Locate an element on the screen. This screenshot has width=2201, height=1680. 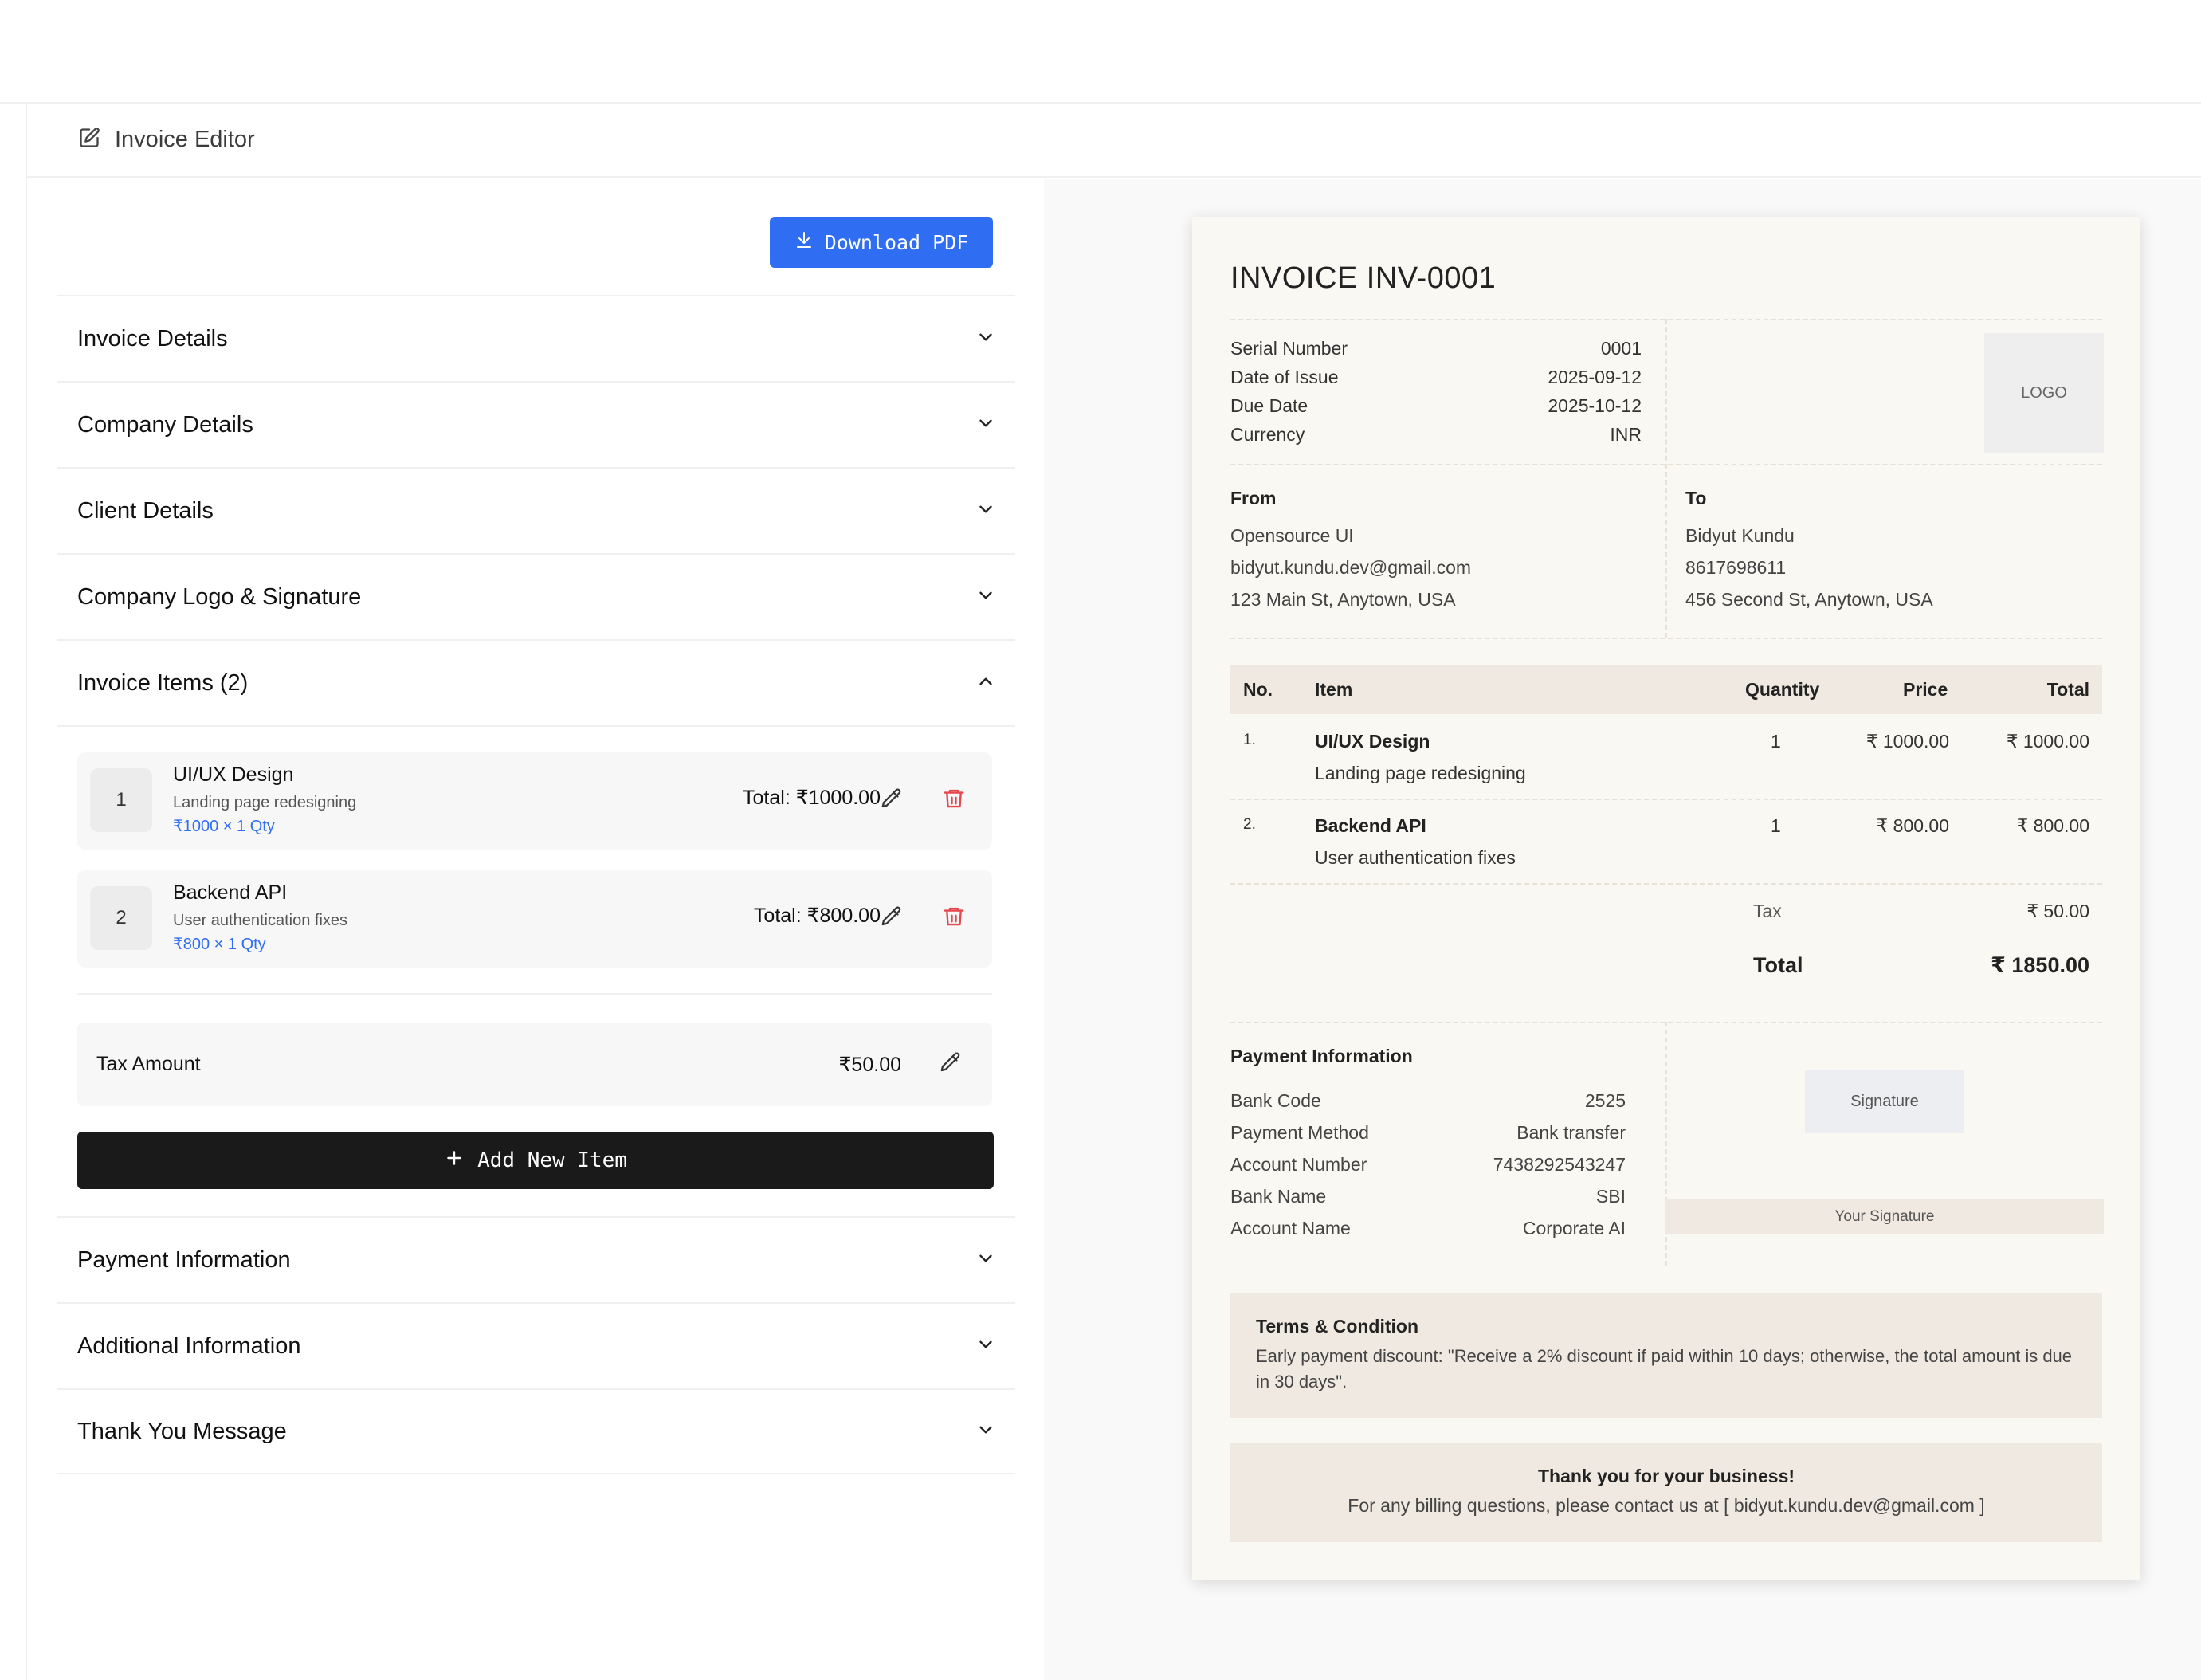
row-number: 1. is located at coordinates (1249, 740).